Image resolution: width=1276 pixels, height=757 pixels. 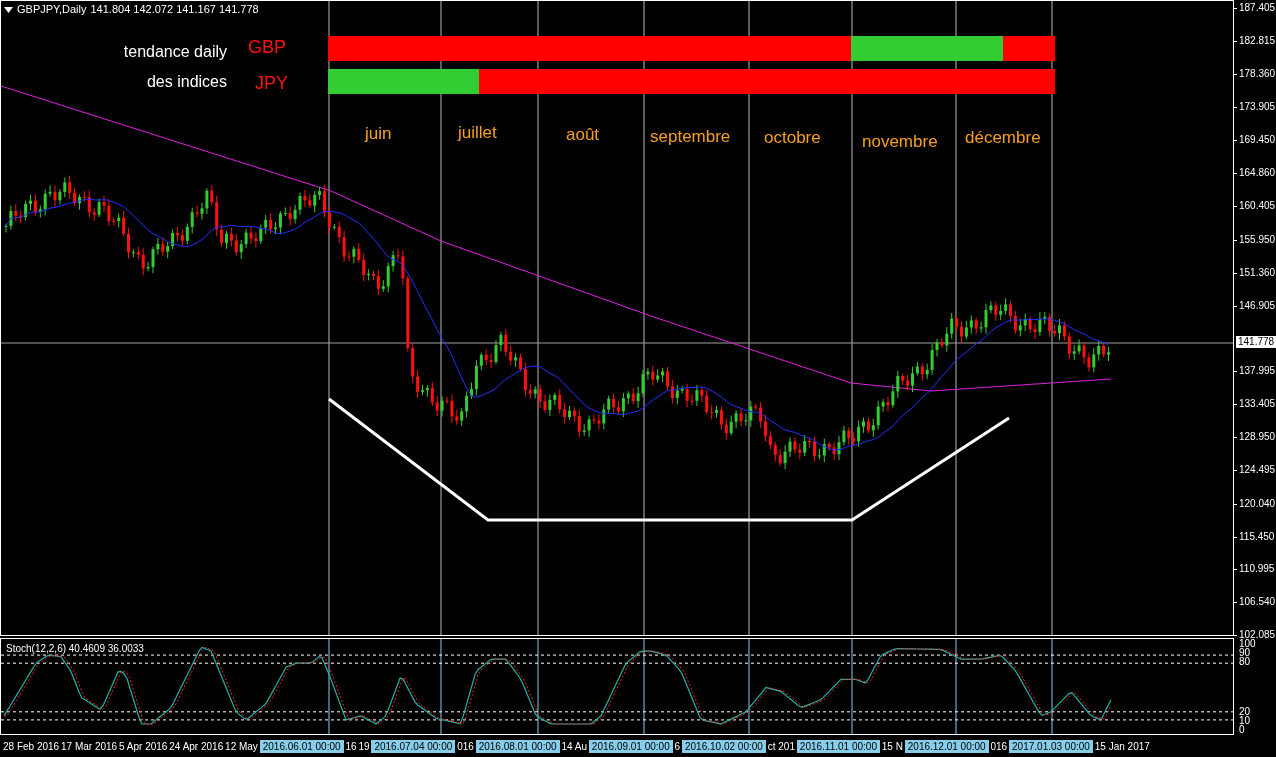 What do you see at coordinates (630, 746) in the screenshot?
I see `date-label: 2016.09.01 00:00` at bounding box center [630, 746].